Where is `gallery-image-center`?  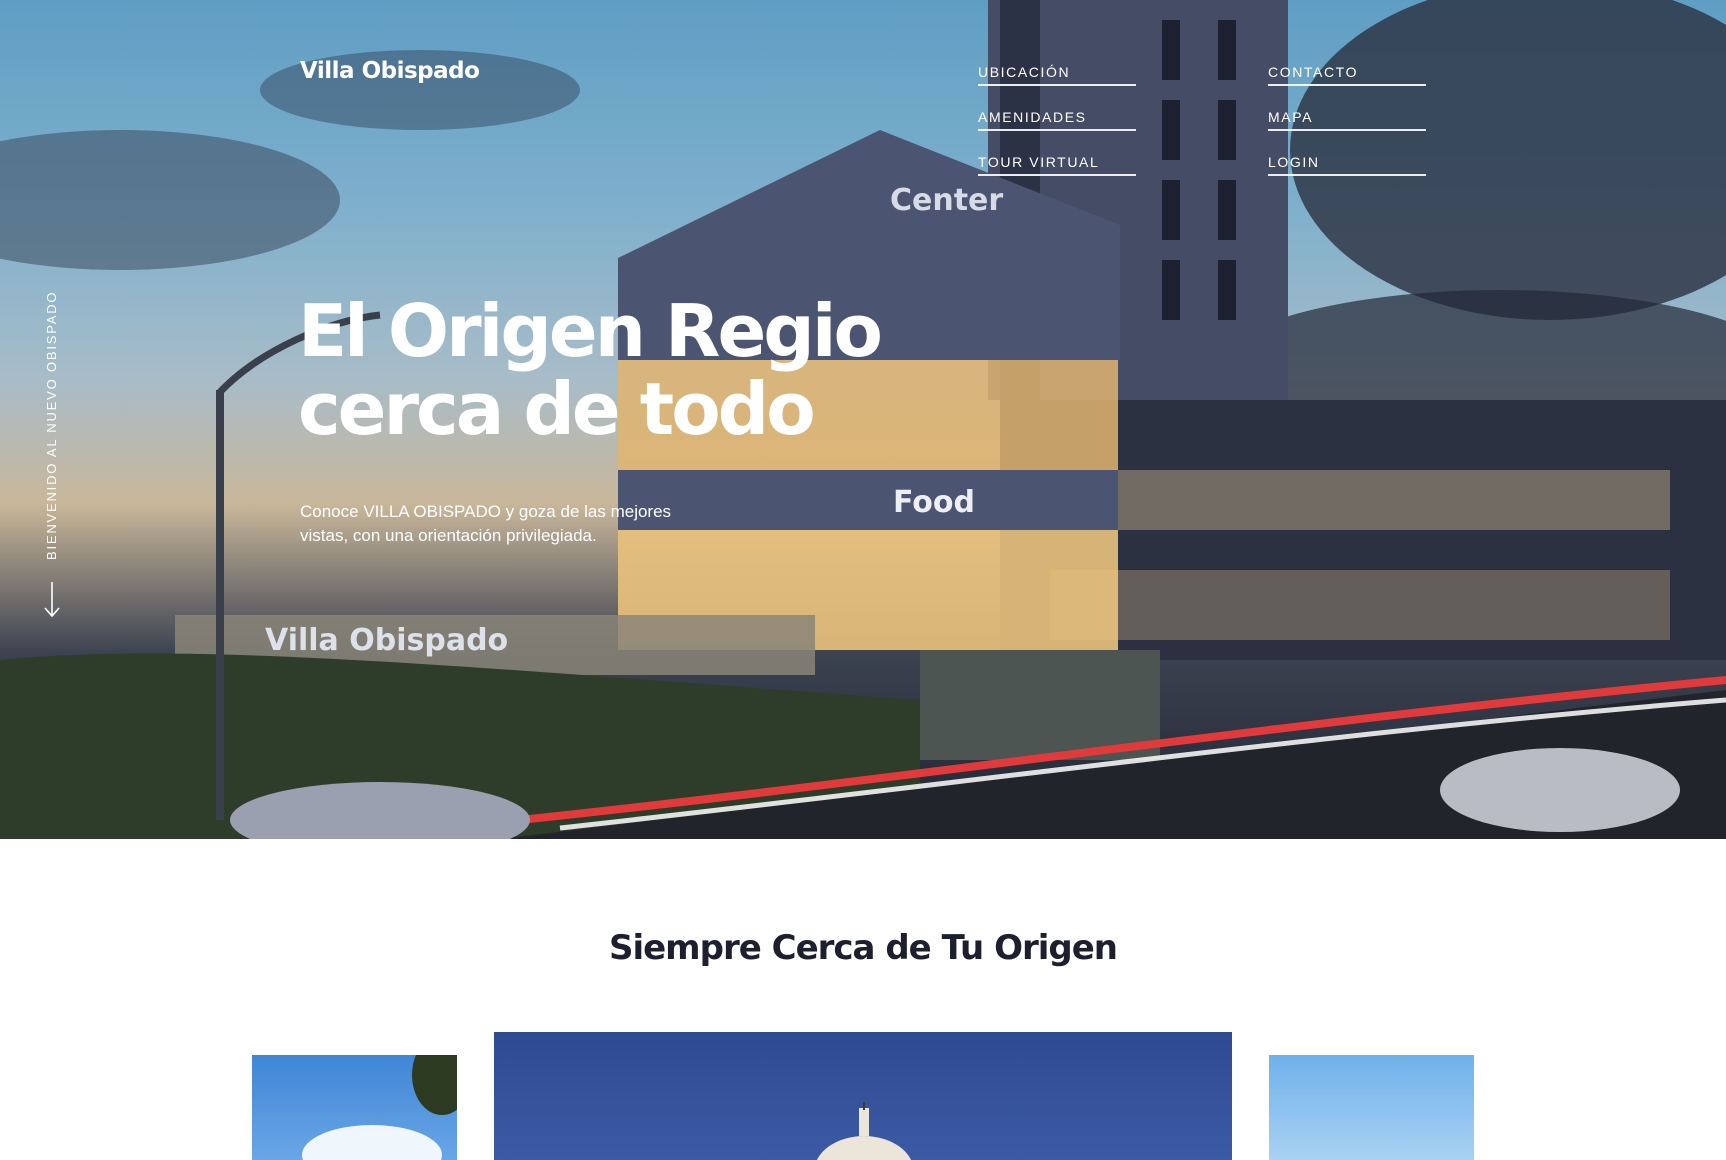
gallery-image-center is located at coordinates (864, 1131).